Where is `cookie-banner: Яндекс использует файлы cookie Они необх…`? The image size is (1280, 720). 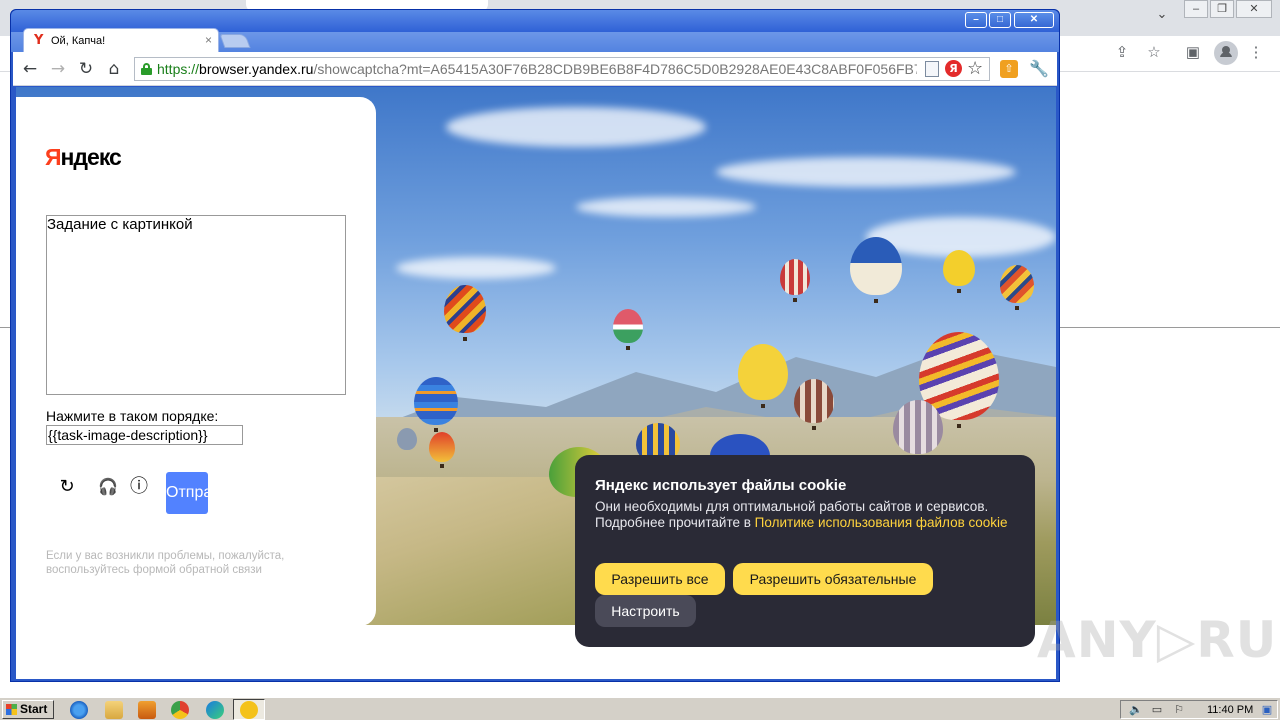
cookie-banner: Яндекс использует файлы cookie Они необх… is located at coordinates (805, 551).